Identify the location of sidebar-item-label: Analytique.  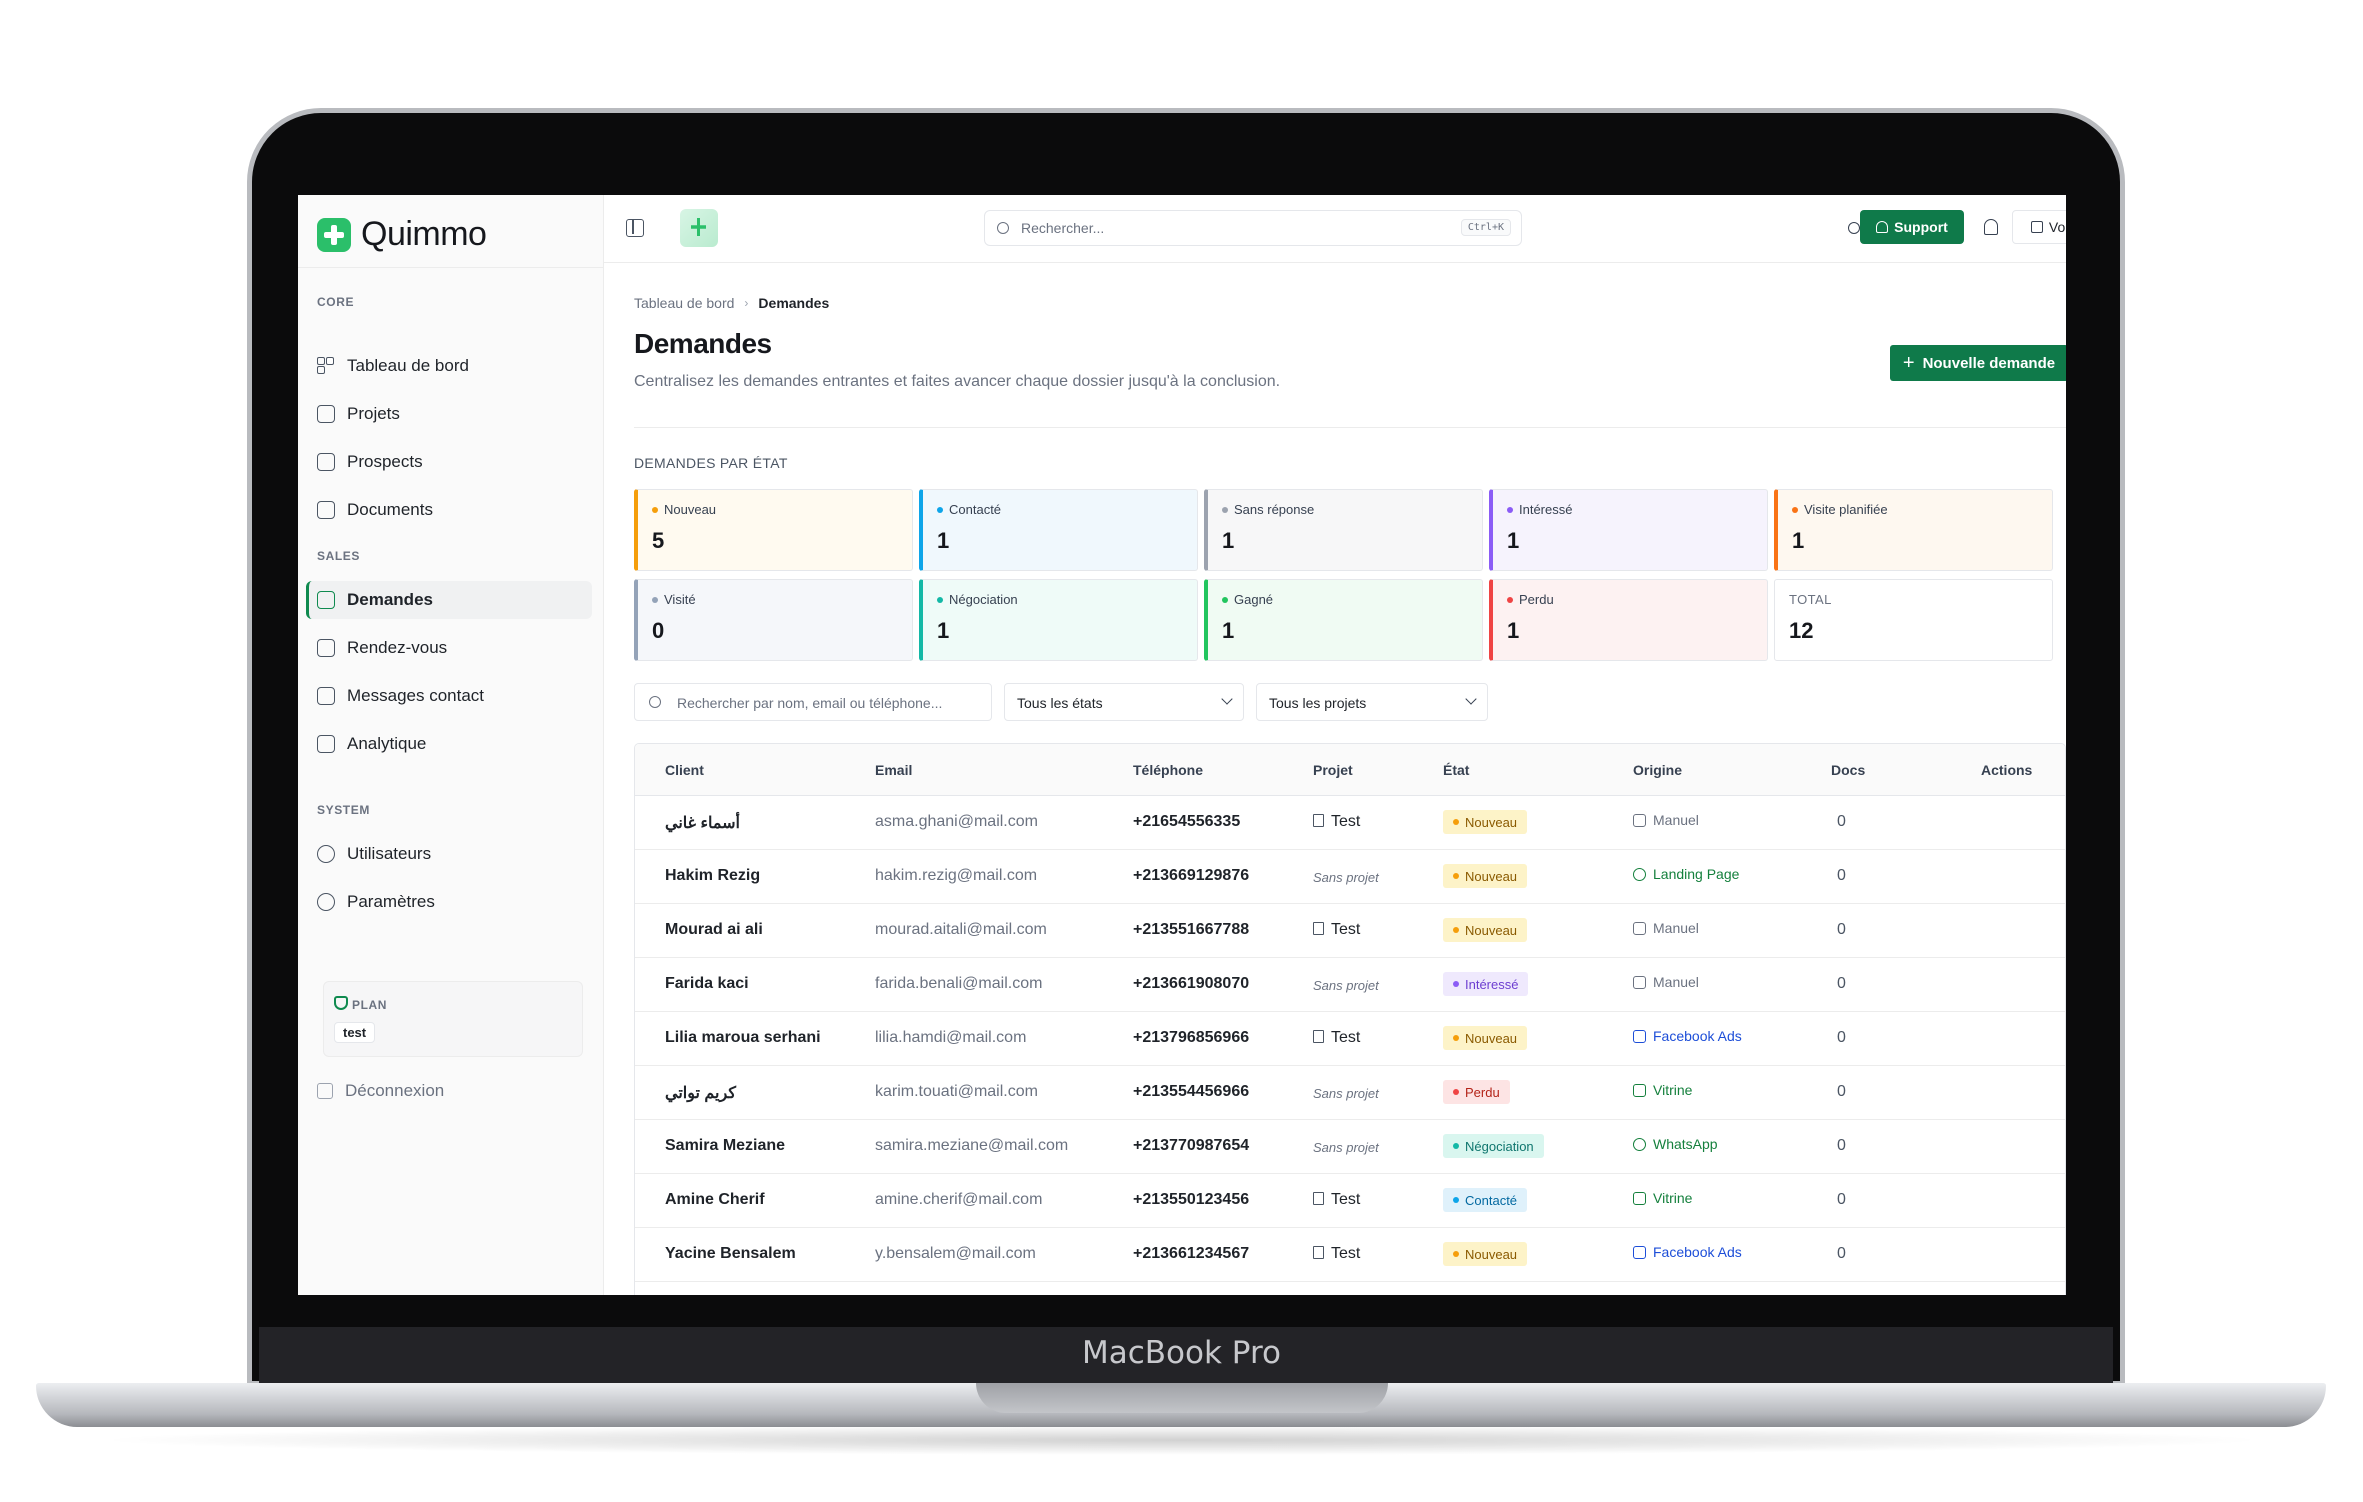
(387, 743).